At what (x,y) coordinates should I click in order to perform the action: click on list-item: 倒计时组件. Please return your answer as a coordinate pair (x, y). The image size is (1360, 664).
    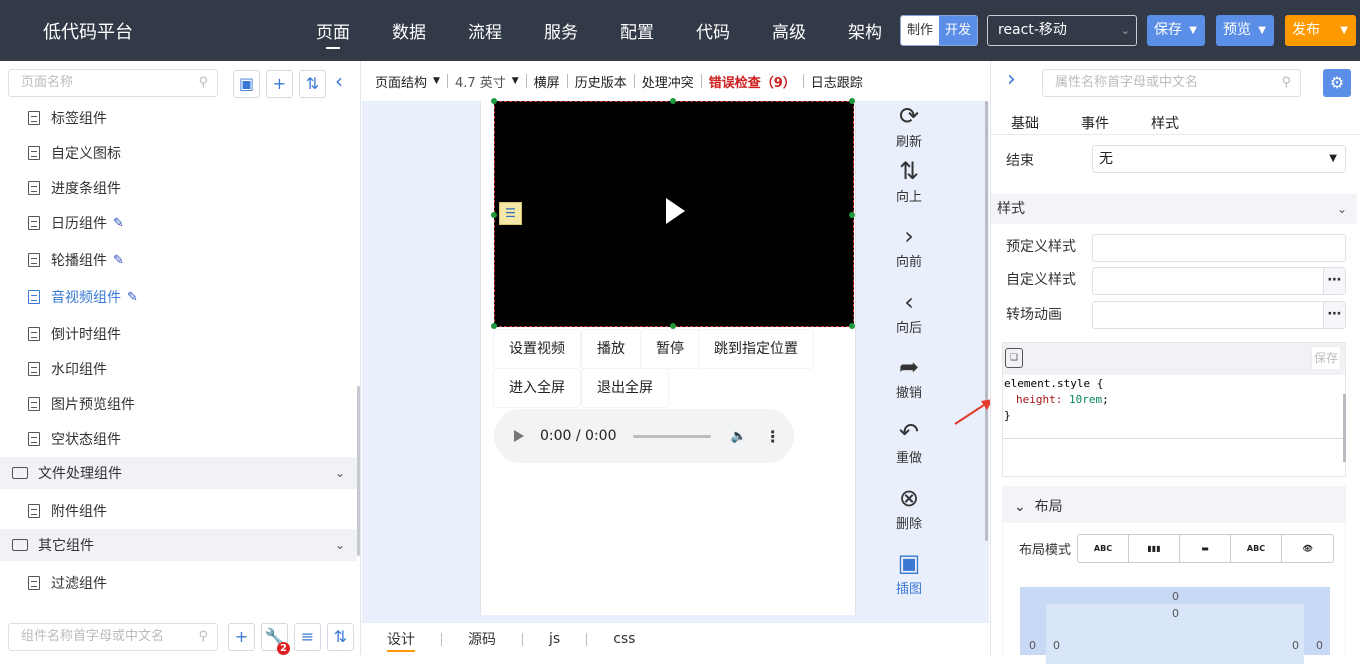
    Looking at the image, I should click on (74, 334).